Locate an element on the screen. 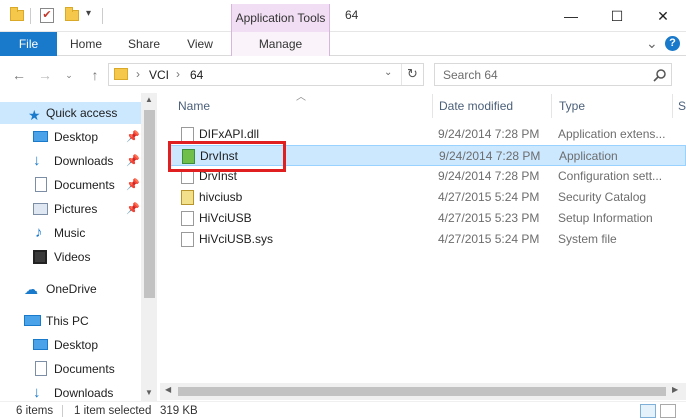  file-type: Application is located at coordinates (588, 156).